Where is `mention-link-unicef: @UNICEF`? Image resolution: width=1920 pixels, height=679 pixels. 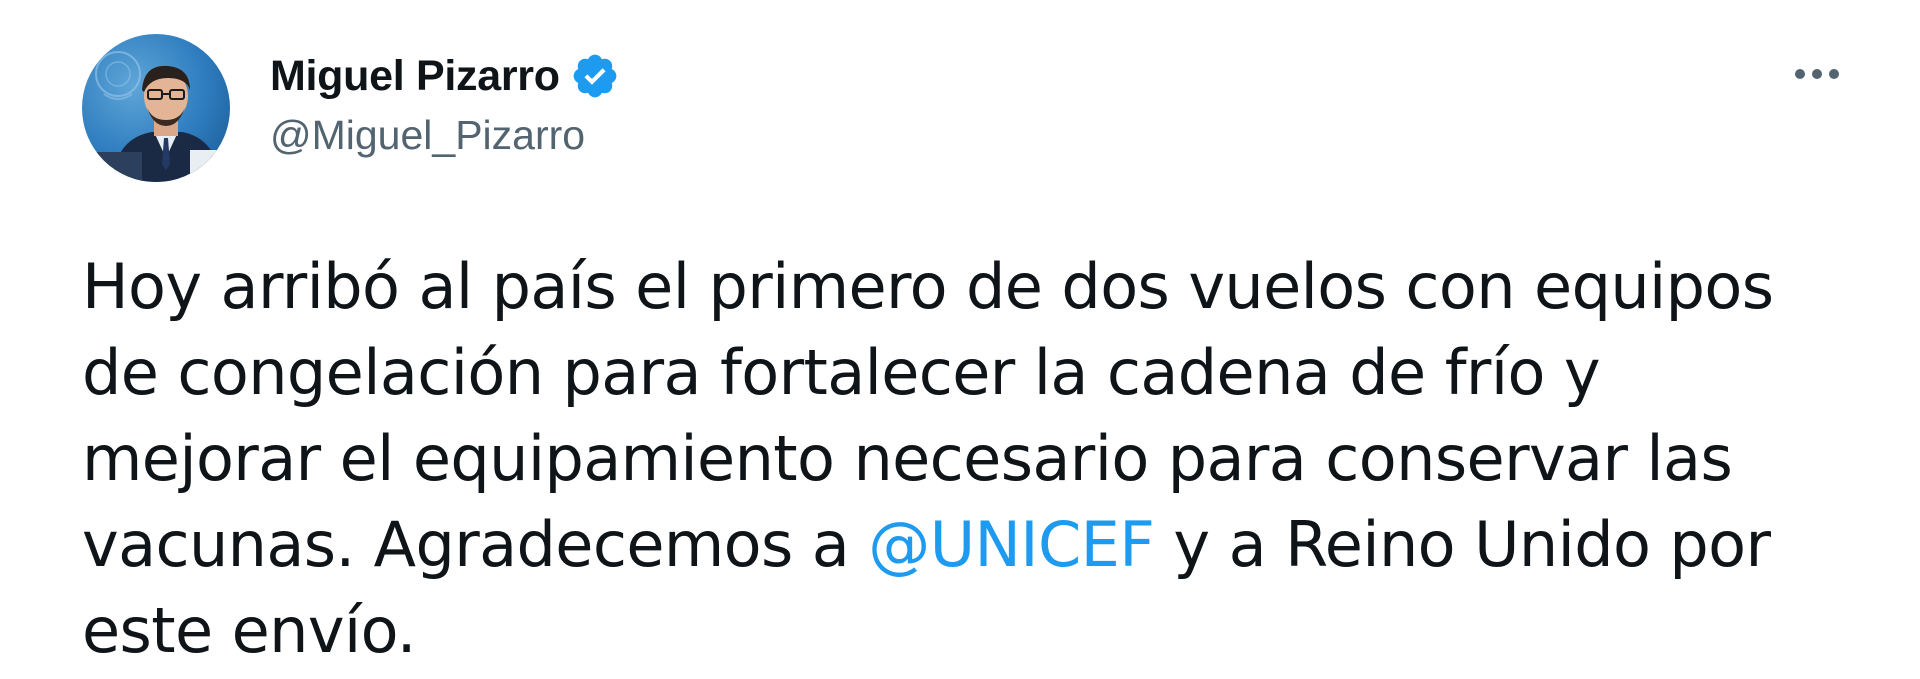 mention-link-unicef: @UNICEF is located at coordinates (1011, 544).